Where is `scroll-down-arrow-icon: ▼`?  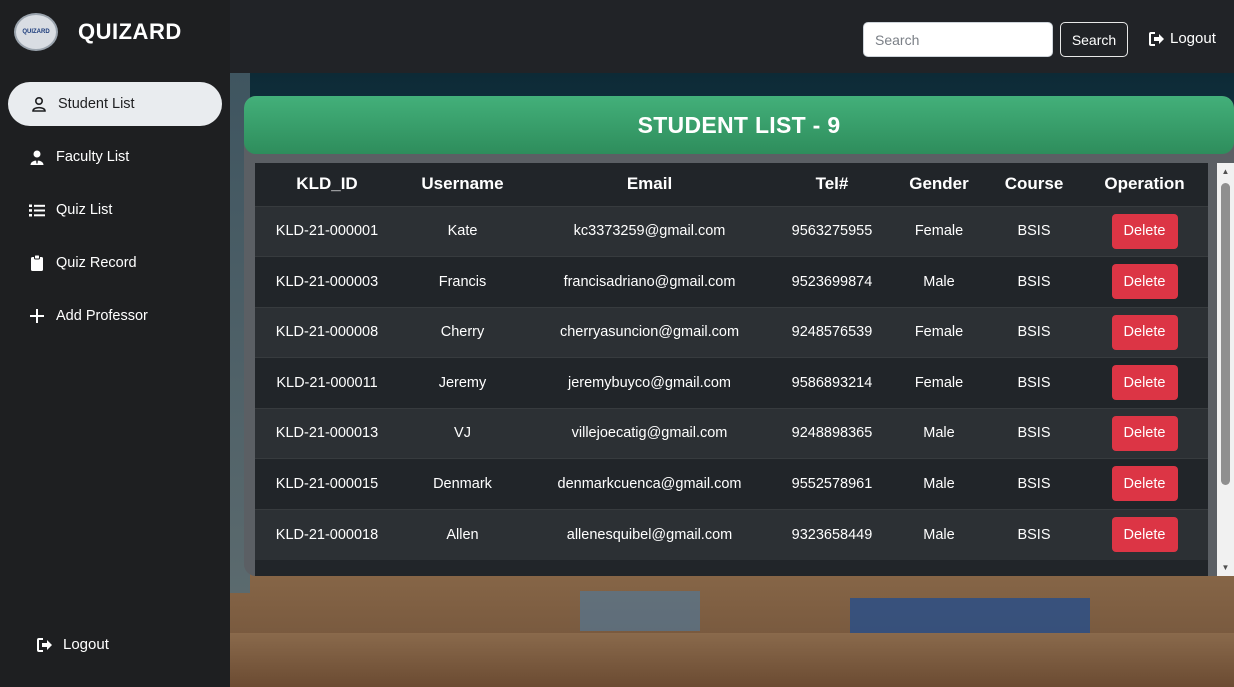 scroll-down-arrow-icon: ▼ is located at coordinates (1225, 567).